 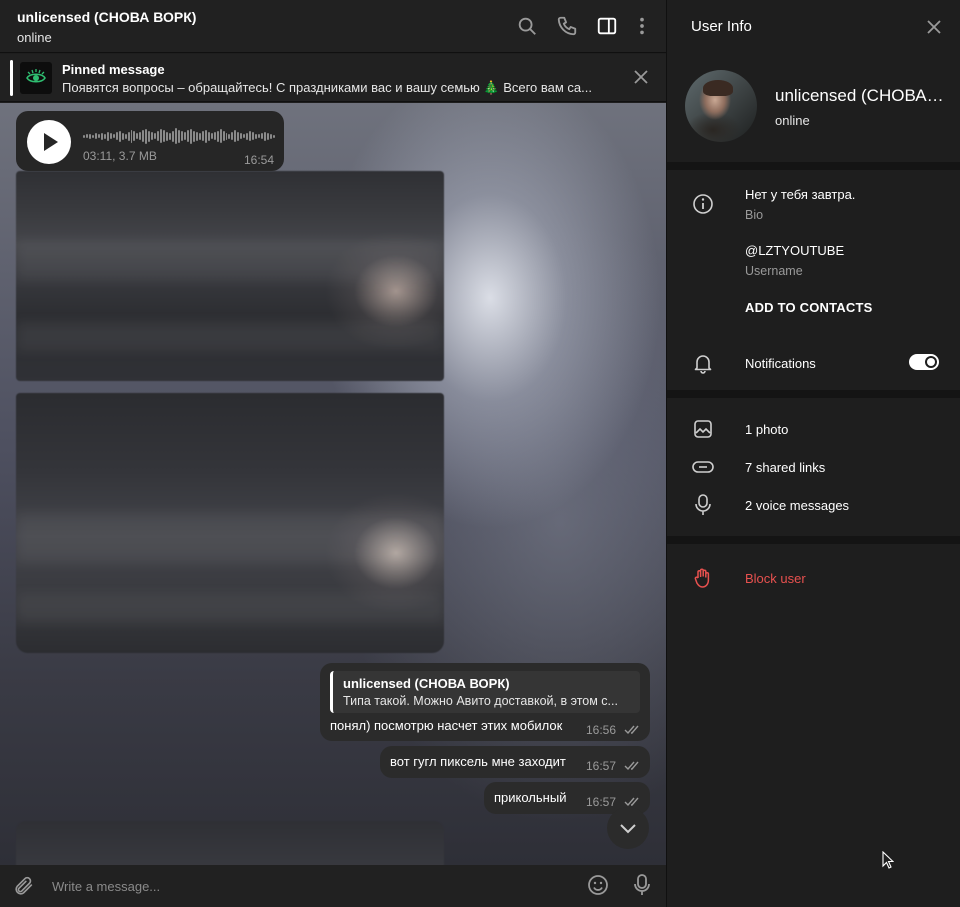 I want to click on panel-title: User Info, so click(x=721, y=26).